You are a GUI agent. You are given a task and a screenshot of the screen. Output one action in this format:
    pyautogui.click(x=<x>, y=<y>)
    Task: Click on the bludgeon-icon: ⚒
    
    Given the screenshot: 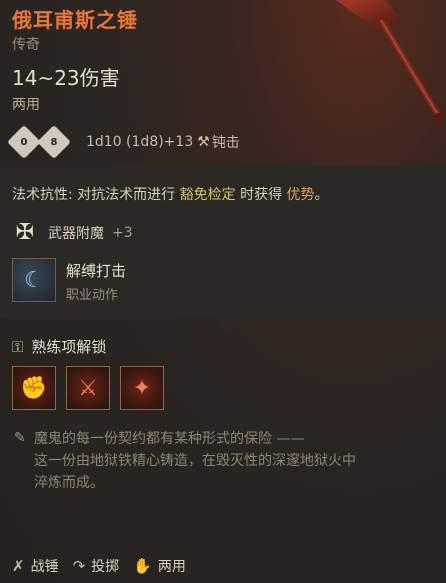 What is the action you would take?
    pyautogui.click(x=203, y=142)
    